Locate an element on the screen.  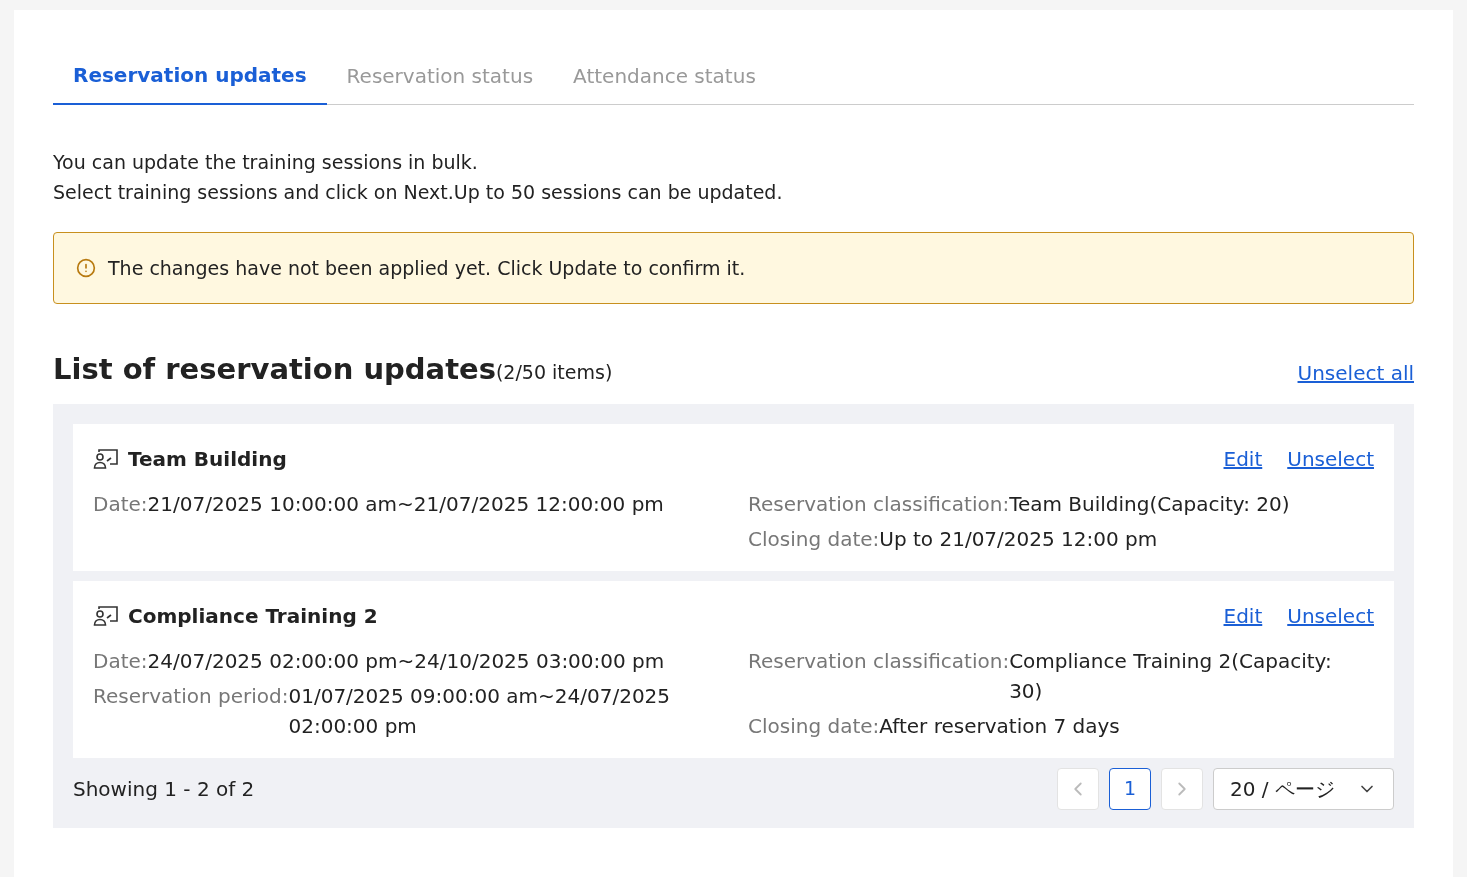
page-size-select: 20 / ページ is located at coordinates (1303, 788).